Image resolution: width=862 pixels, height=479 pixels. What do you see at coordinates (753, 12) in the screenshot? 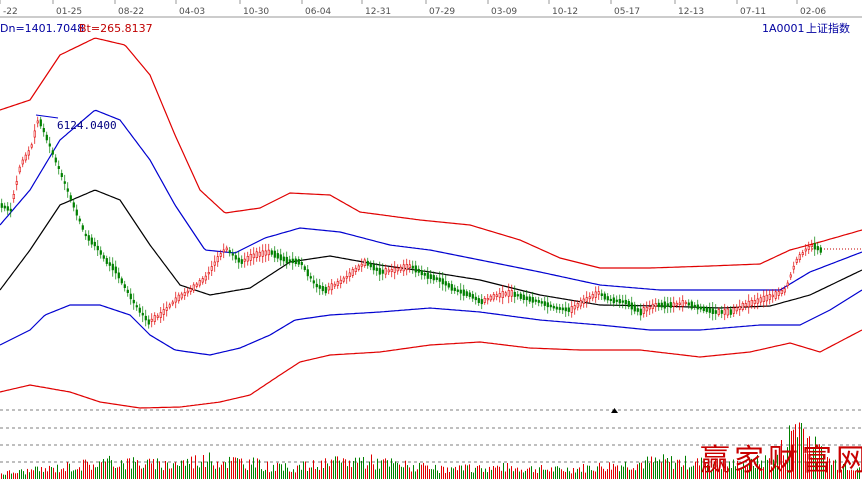
I see `time-tick-label: 07-11` at bounding box center [753, 12].